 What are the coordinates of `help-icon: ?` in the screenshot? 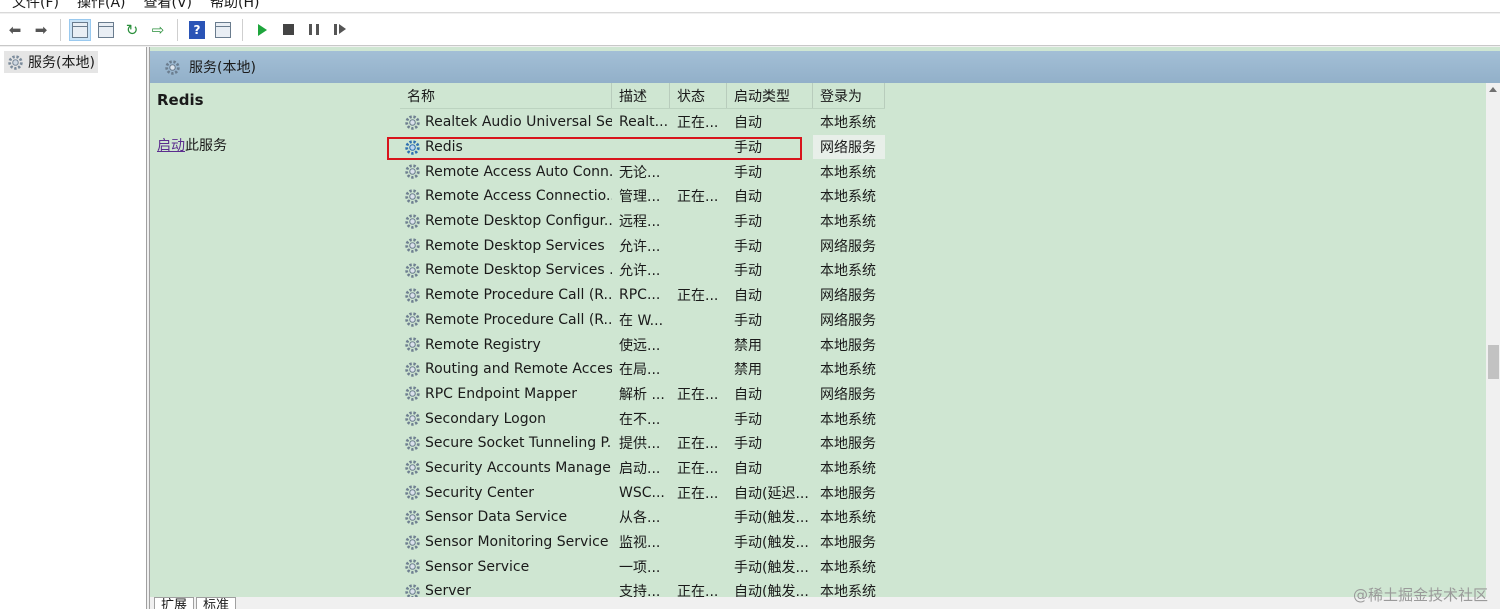 It's located at (197, 30).